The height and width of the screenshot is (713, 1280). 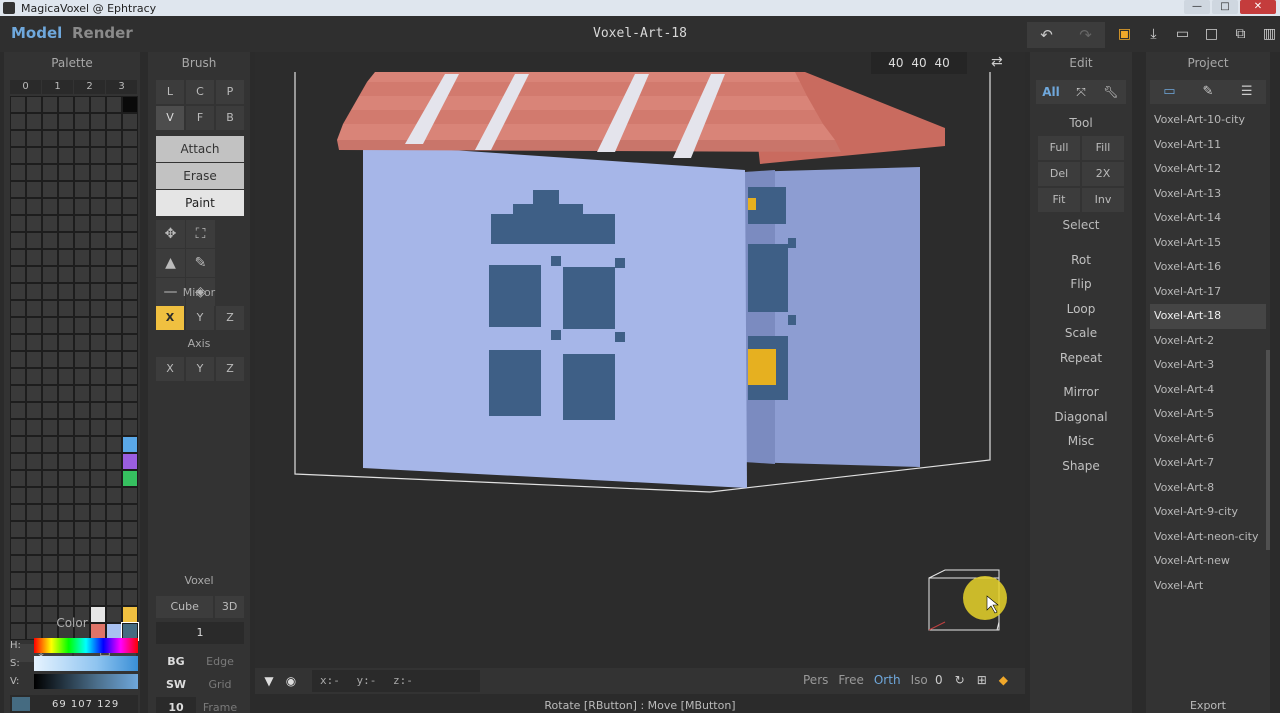 I want to click on saturation-slider, so click(x=86, y=663).